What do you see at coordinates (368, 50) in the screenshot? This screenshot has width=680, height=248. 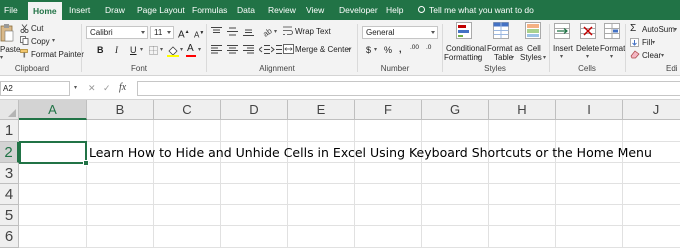 I see `currency-button: $` at bounding box center [368, 50].